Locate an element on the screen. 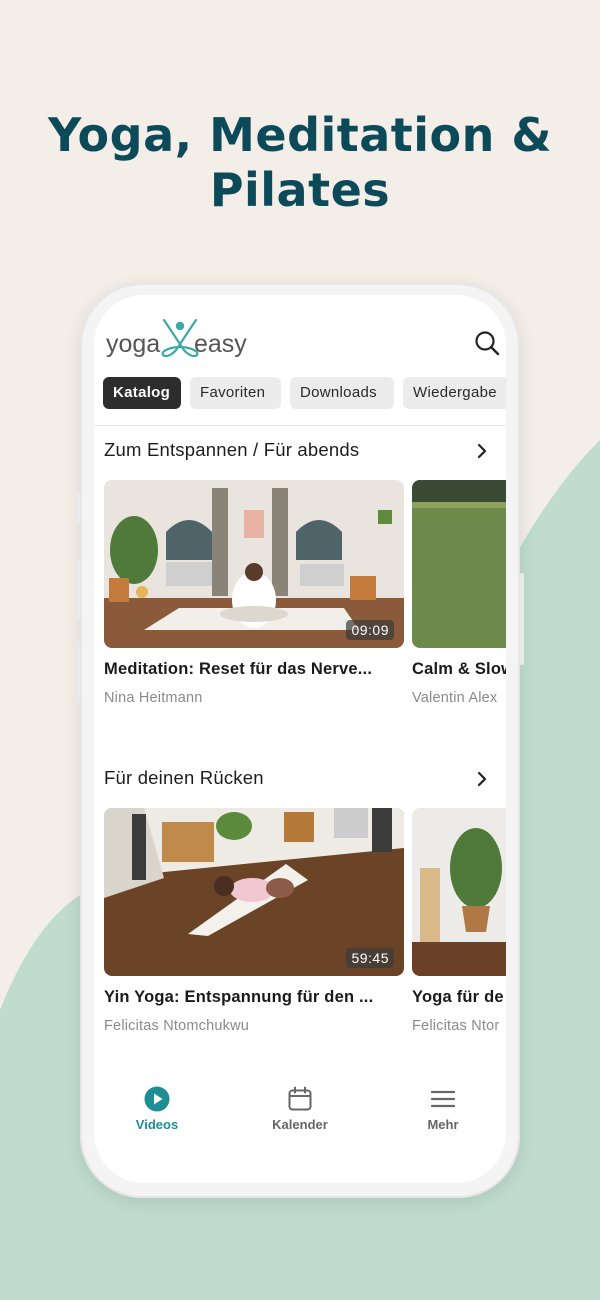 Image resolution: width=600 pixels, height=1300 pixels. video-author: Felicitas Ntomchukwu is located at coordinates (177, 1026).